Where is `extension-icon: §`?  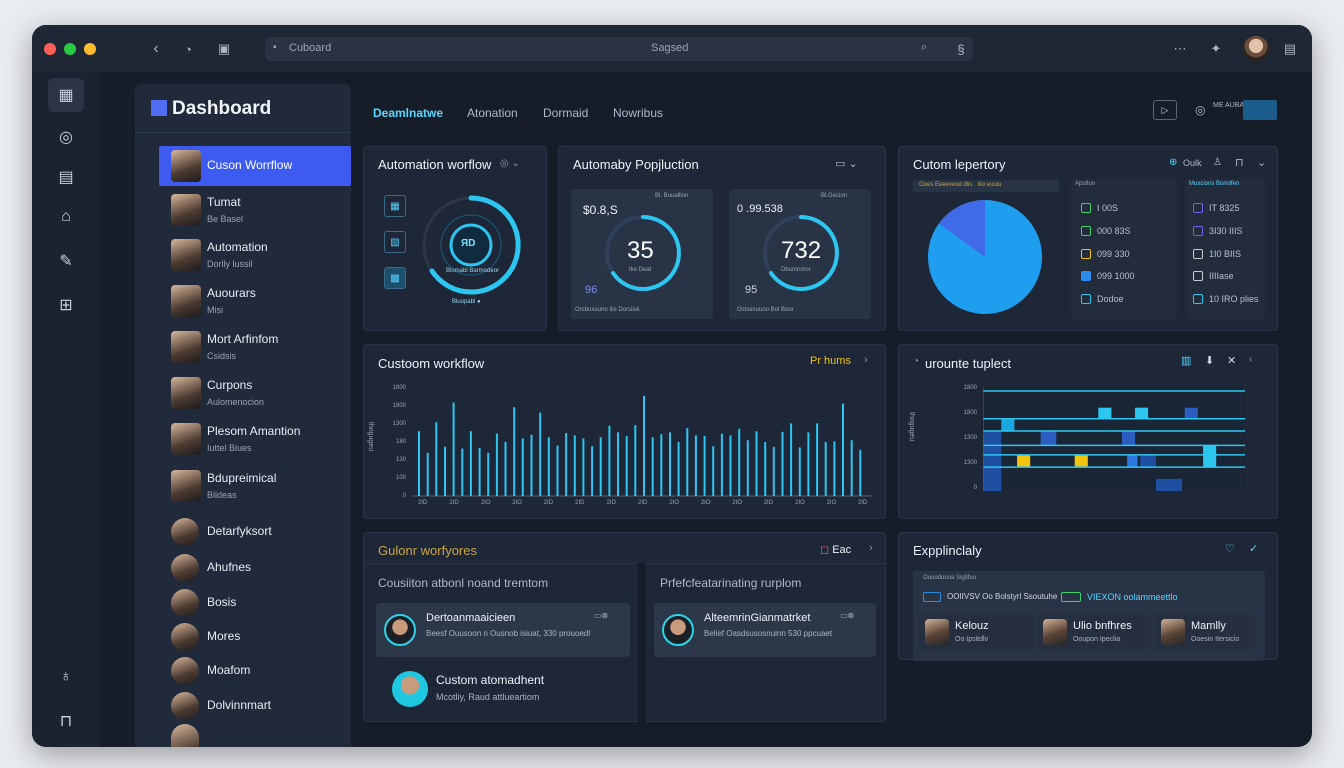 extension-icon: § is located at coordinates (961, 49).